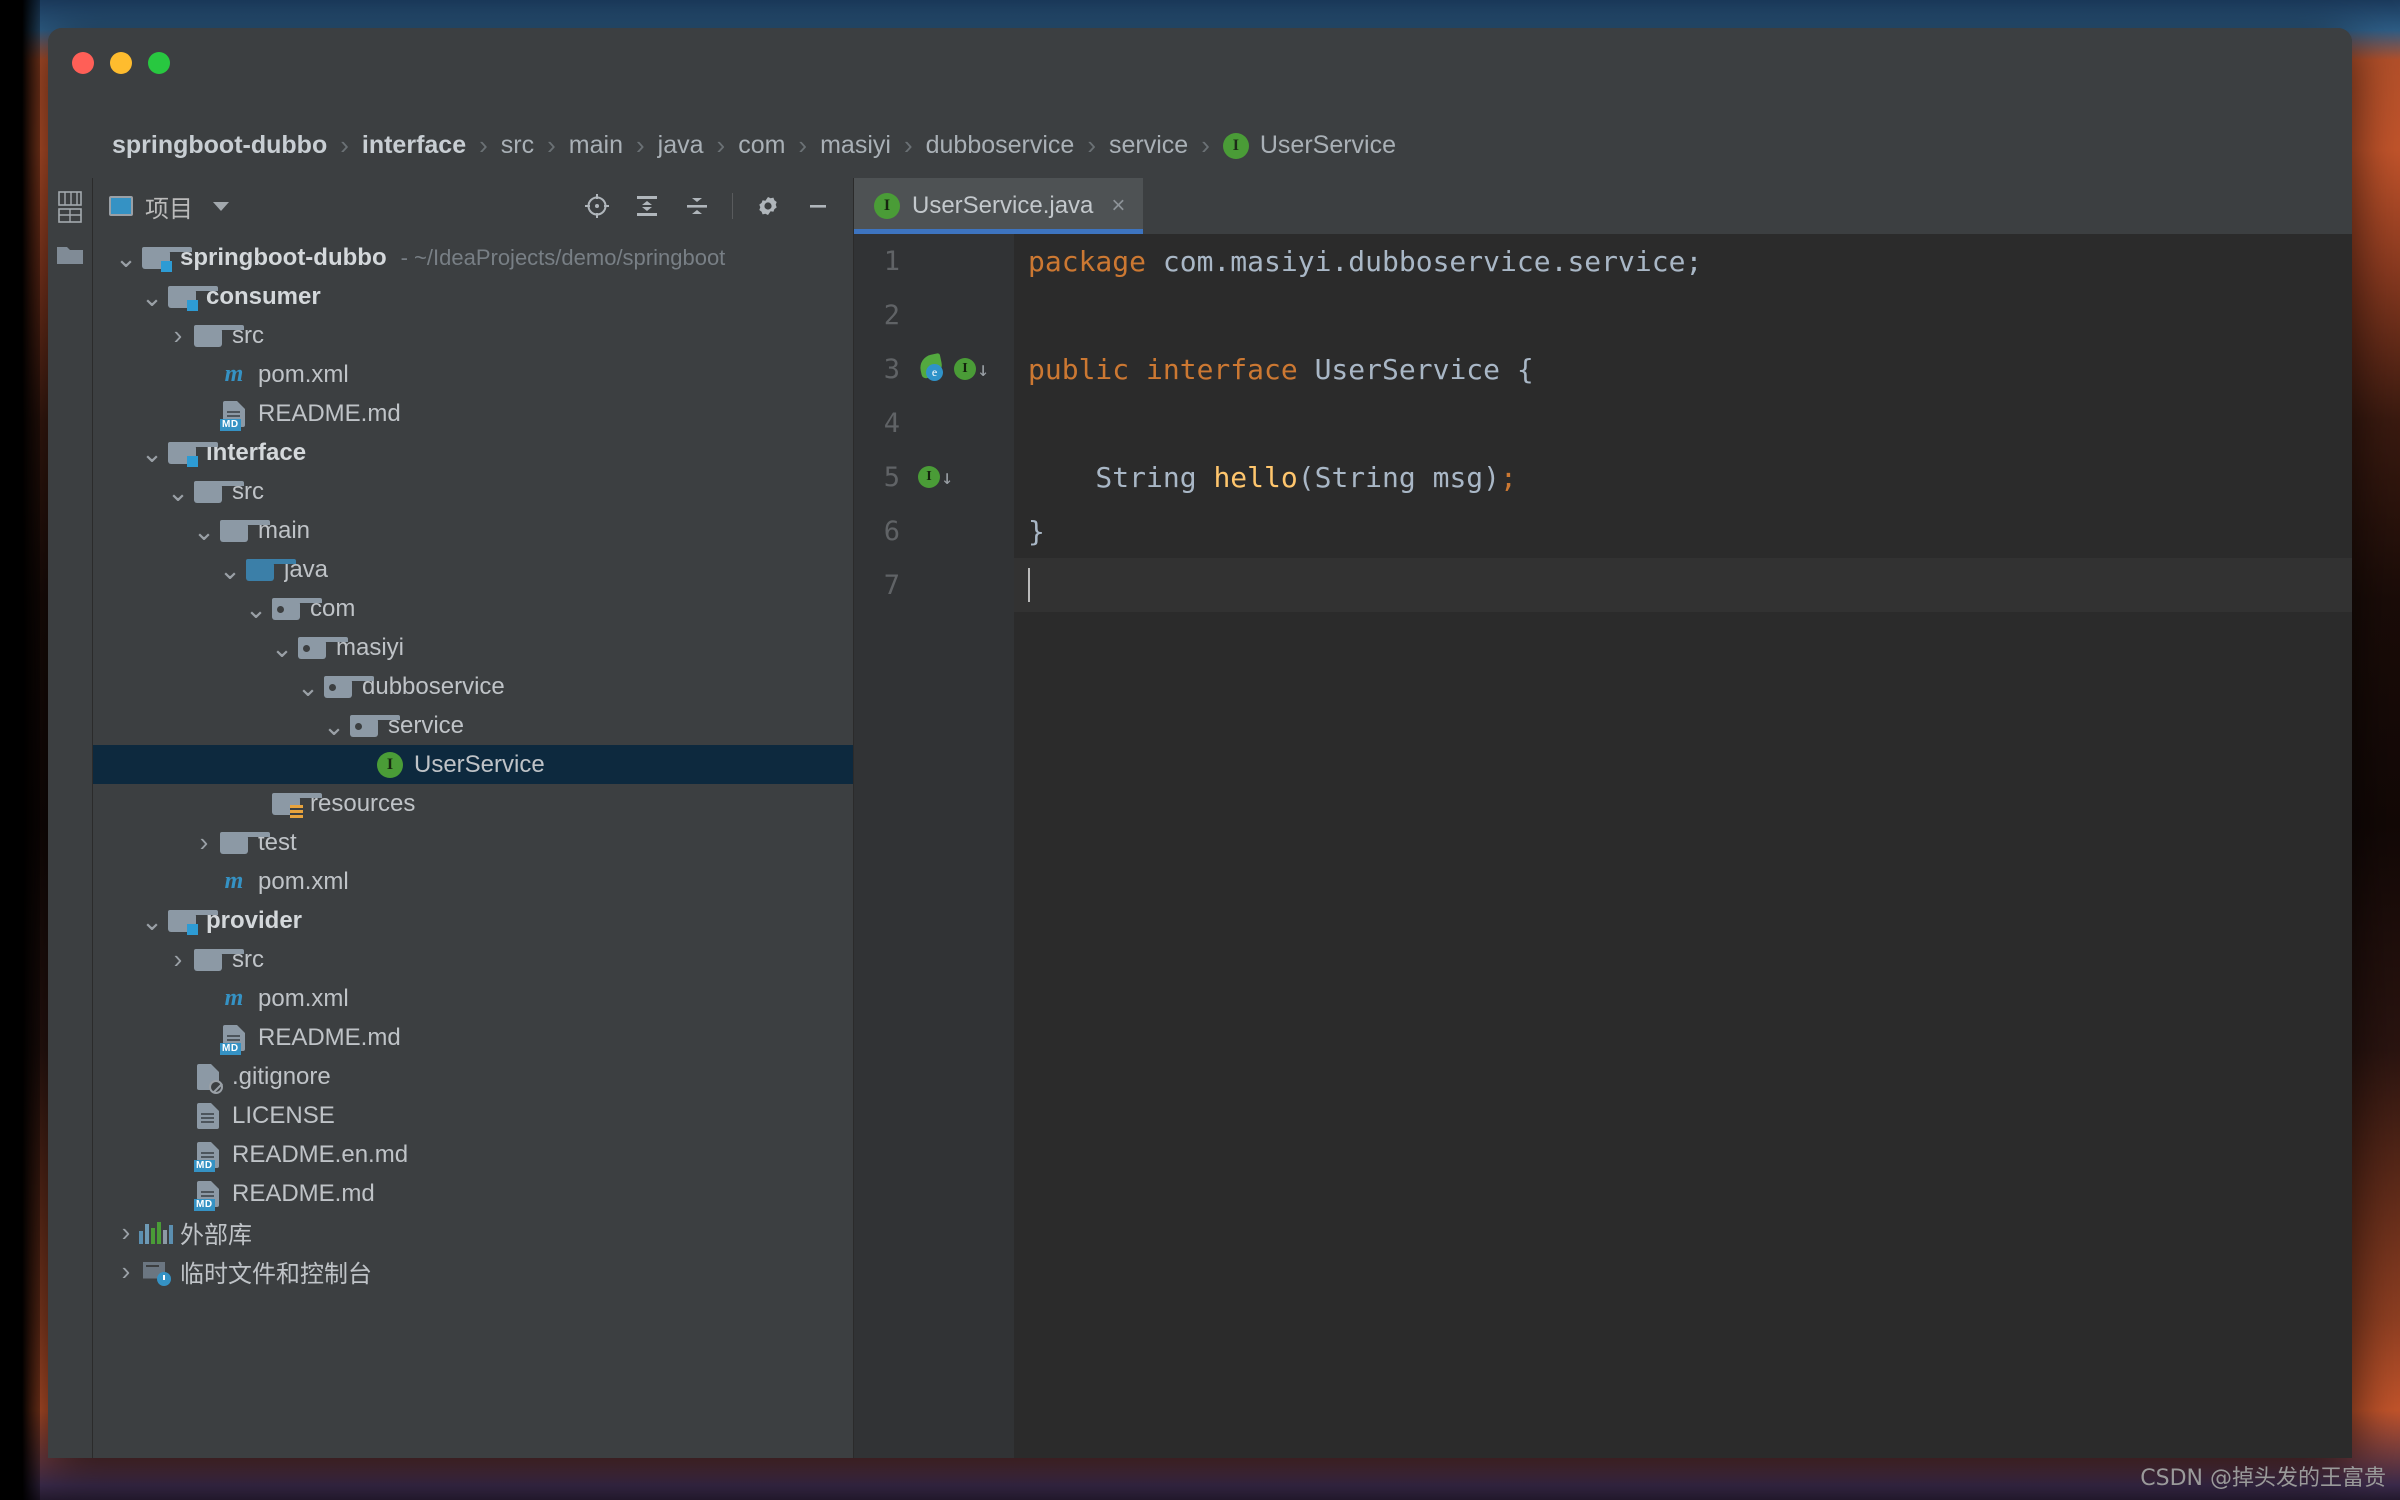 Image resolution: width=2400 pixels, height=1500 pixels. I want to click on code-line: String hello (String msg);, so click(1683, 477).